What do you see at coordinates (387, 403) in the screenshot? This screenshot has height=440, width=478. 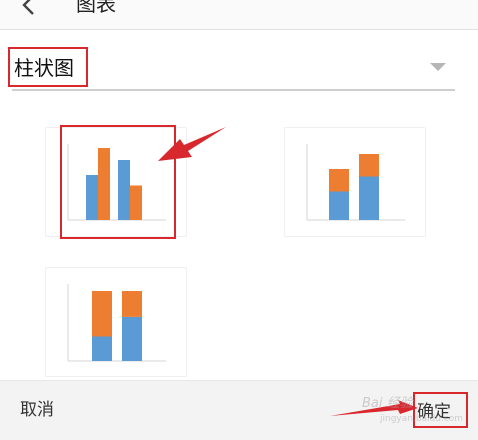 I see `watermark-text: Bai 经验` at bounding box center [387, 403].